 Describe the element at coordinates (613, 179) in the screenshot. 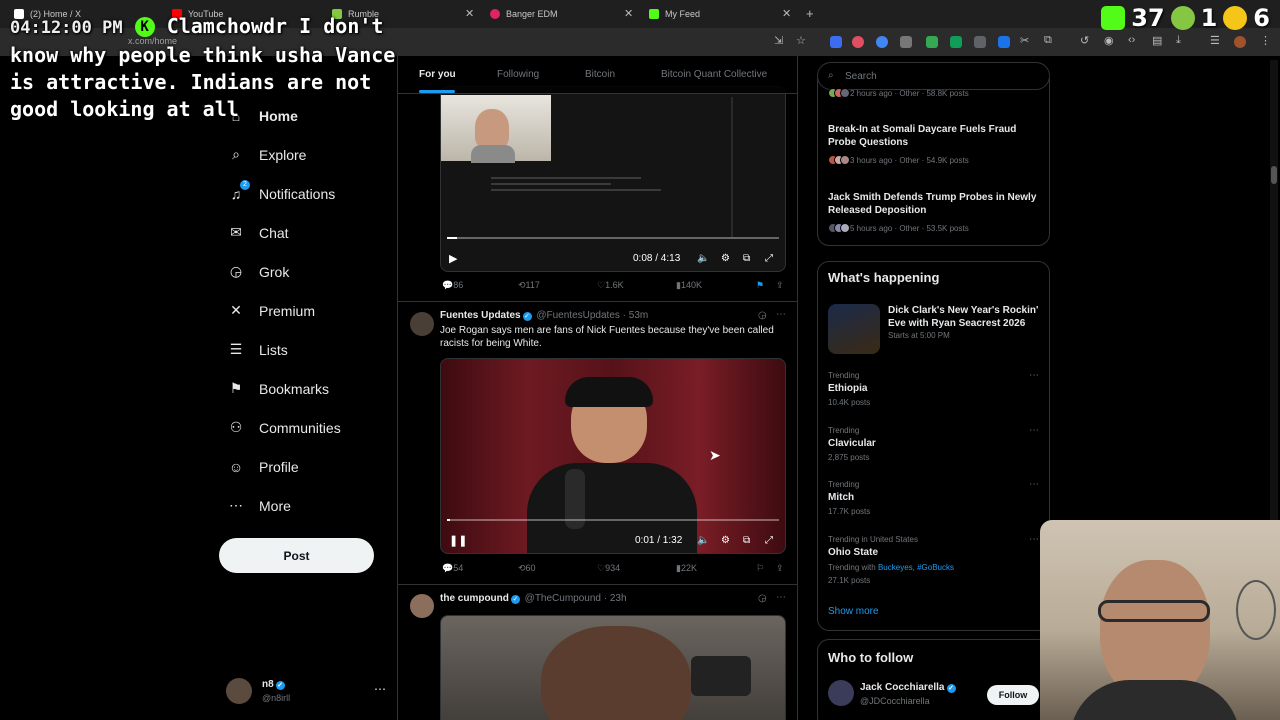

I see `video-player: ▶ 0:08 / 4:13 🔈 ⚙ ⧉ ⤢` at that location.